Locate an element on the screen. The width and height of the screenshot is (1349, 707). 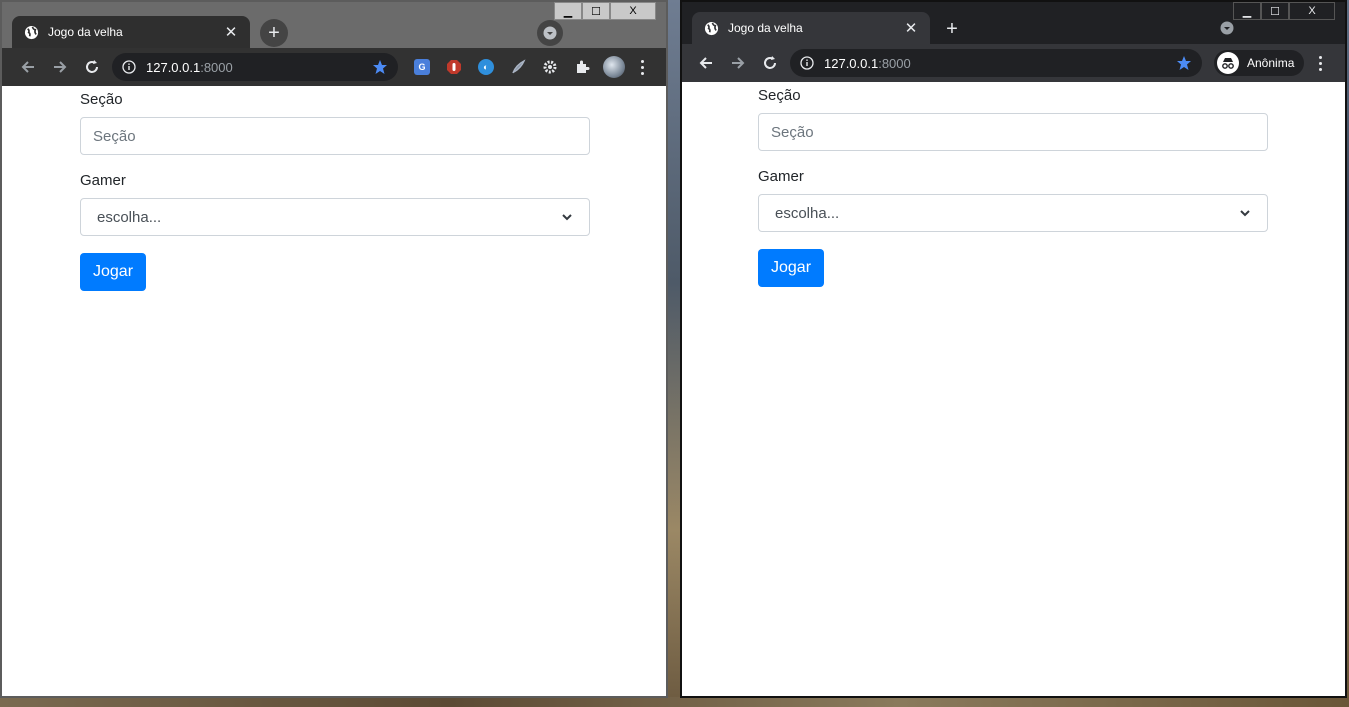
incognito-label: Anônima is located at coordinates (1271, 63).